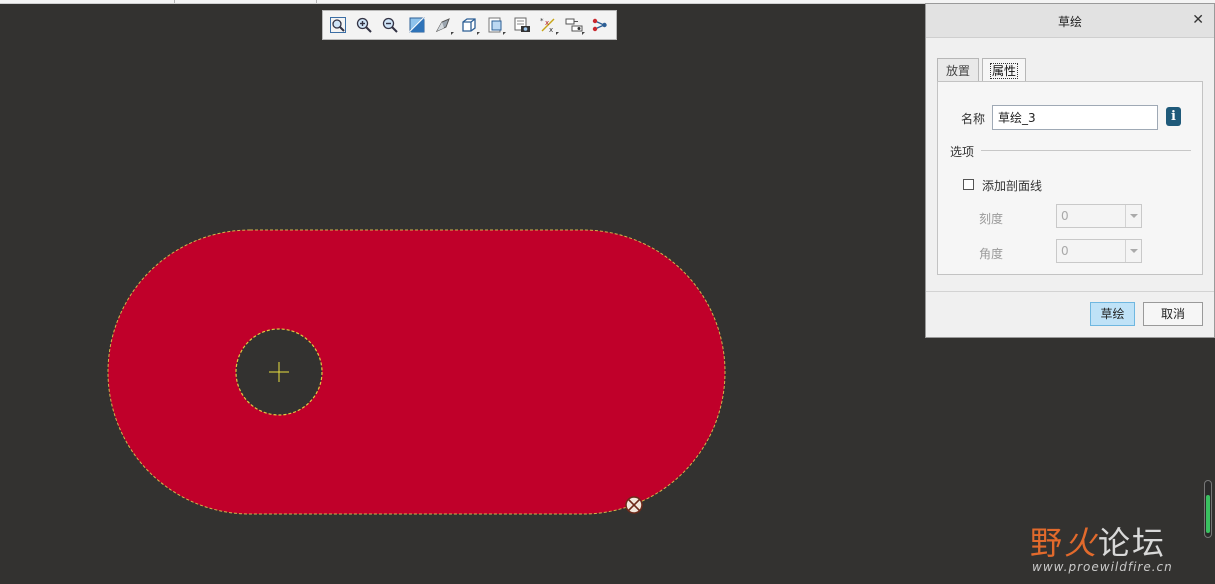  What do you see at coordinates (1198, 20) in the screenshot?
I see `close-icon: ✕` at bounding box center [1198, 20].